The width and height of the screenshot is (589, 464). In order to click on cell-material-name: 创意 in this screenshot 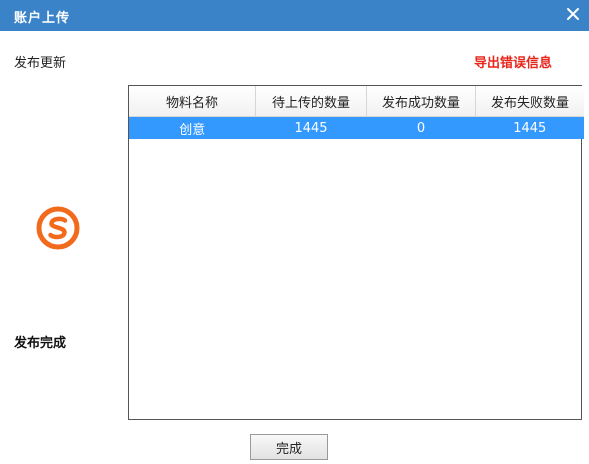, I will do `click(192, 127)`.